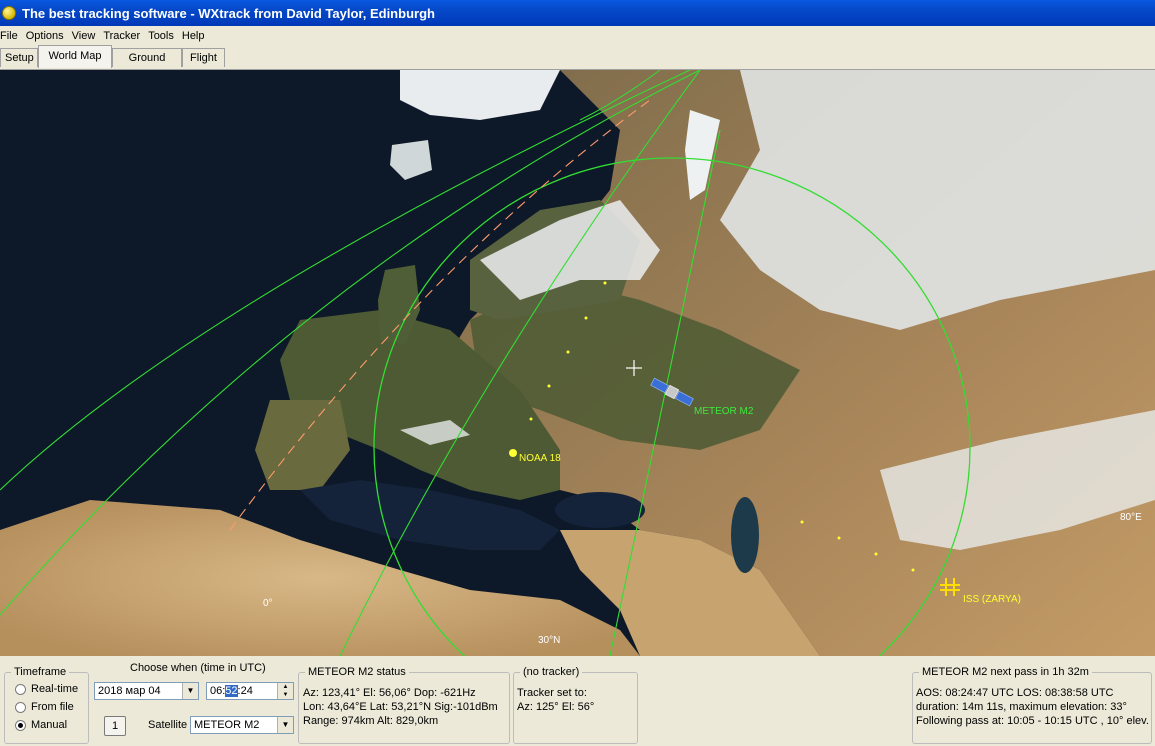 The height and width of the screenshot is (746, 1155). Describe the element at coordinates (129, 691) in the screenshot. I see `date-value: 2018 мар 04` at that location.